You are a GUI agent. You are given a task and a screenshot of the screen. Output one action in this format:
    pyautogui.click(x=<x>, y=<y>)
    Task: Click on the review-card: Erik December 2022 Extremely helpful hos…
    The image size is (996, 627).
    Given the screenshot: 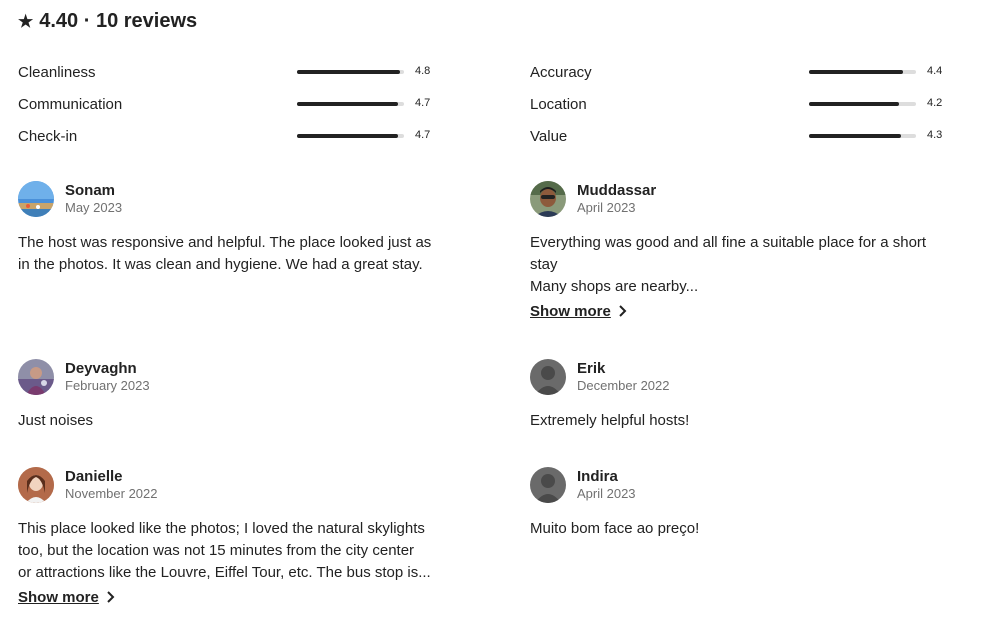 What is the action you would take?
    pyautogui.click(x=740, y=395)
    